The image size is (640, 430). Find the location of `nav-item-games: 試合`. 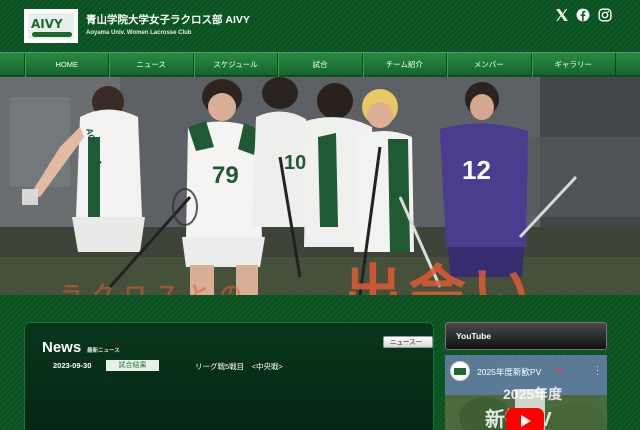

nav-item-games: 試合 is located at coordinates (319, 65).